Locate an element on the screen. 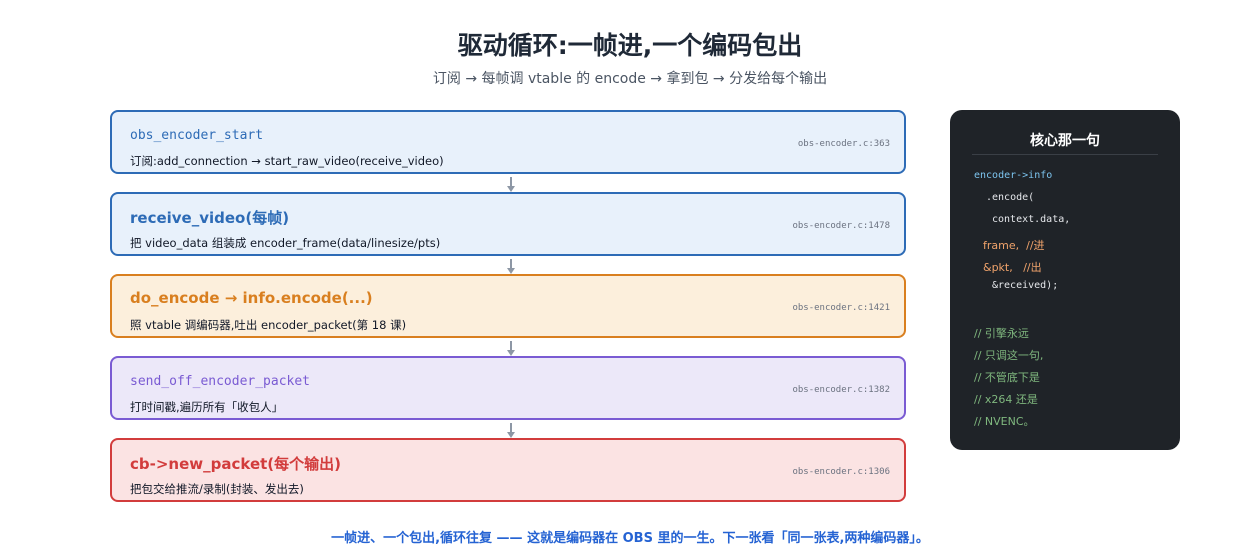 This screenshot has height=560, width=1260. code-line: &pkt, //出 is located at coordinates (1012, 267).